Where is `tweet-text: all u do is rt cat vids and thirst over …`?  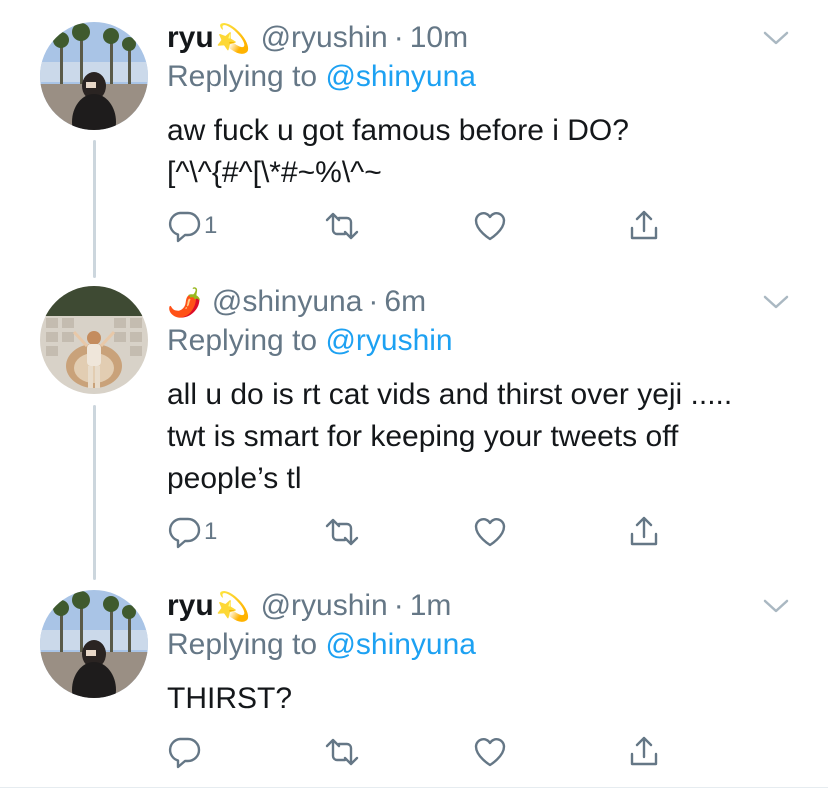 tweet-text: all u do is rt cat vids and thirst over … is located at coordinates (449, 437).